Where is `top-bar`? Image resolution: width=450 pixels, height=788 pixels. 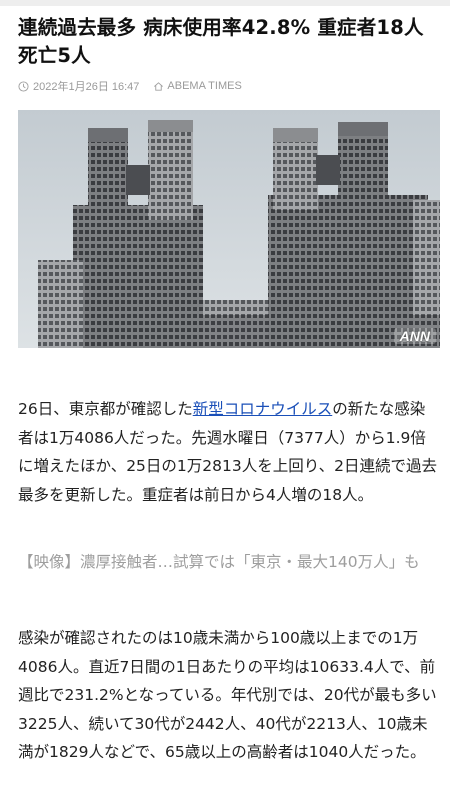 top-bar is located at coordinates (225, 3).